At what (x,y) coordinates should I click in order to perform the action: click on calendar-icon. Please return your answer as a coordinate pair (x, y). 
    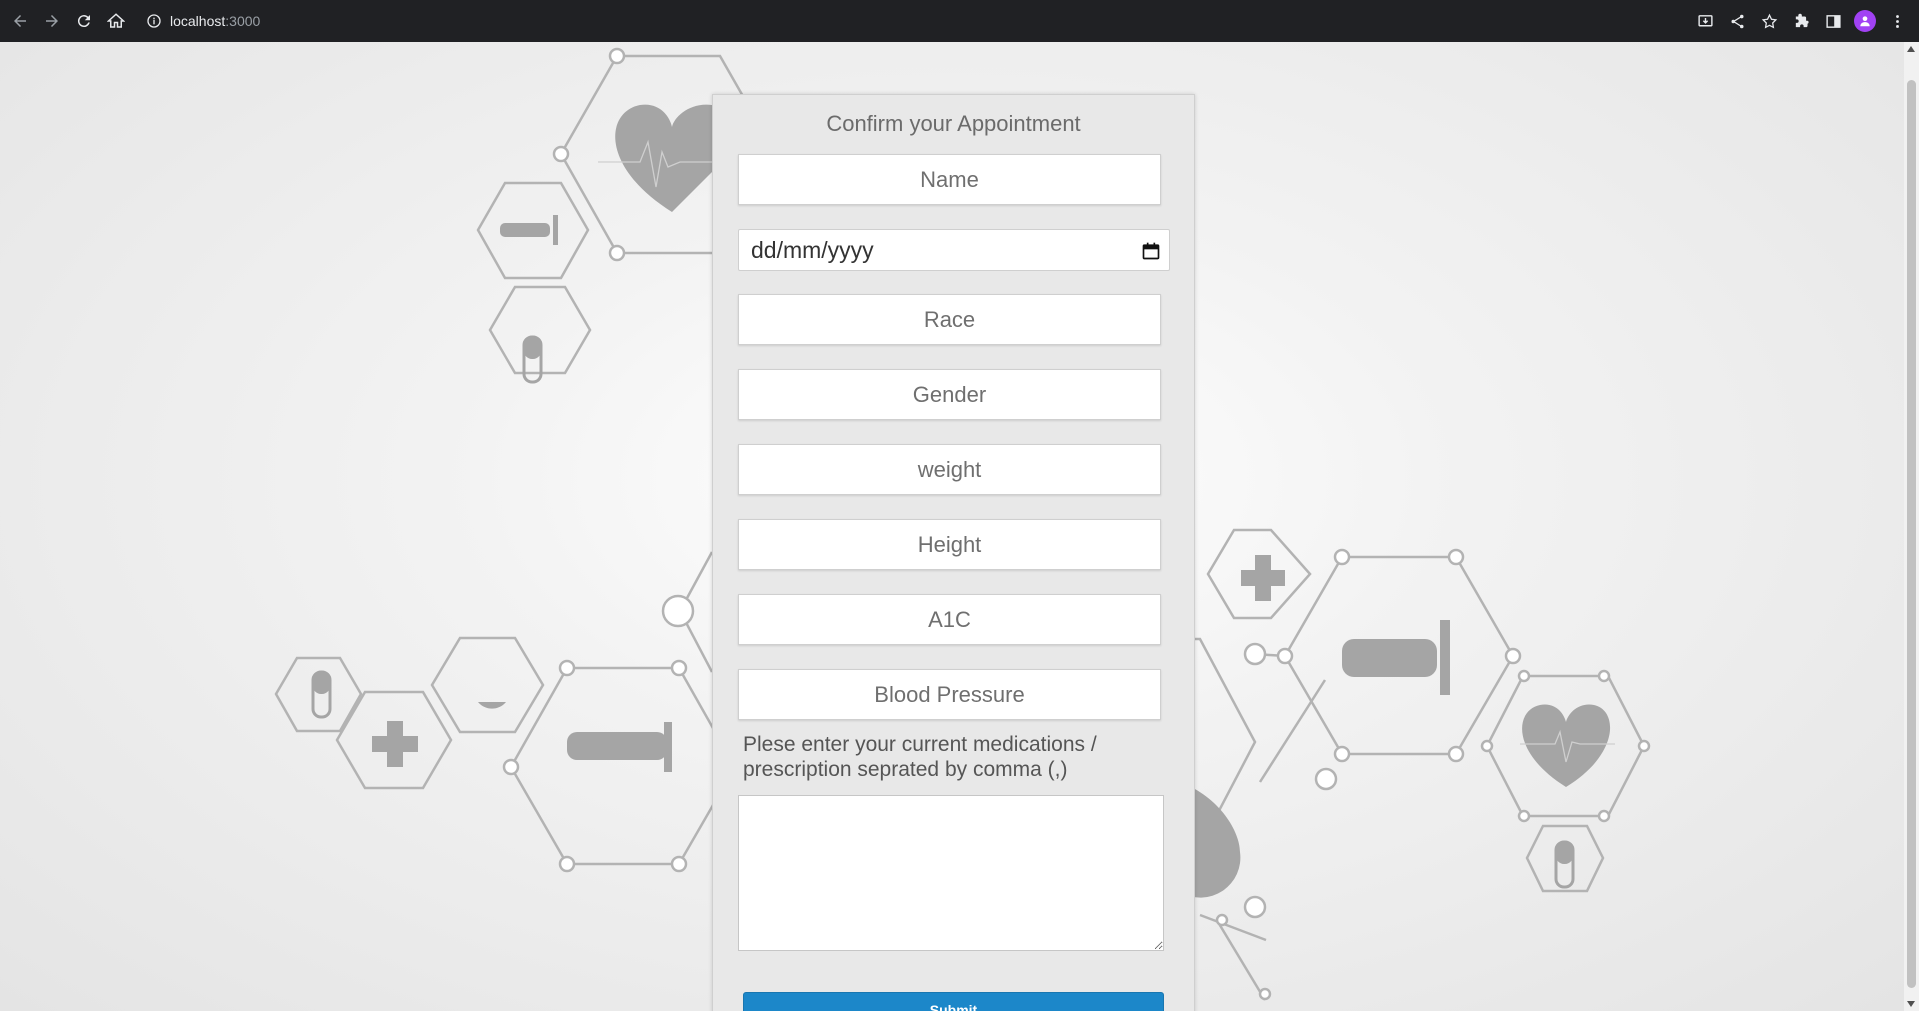
    Looking at the image, I should click on (1151, 251).